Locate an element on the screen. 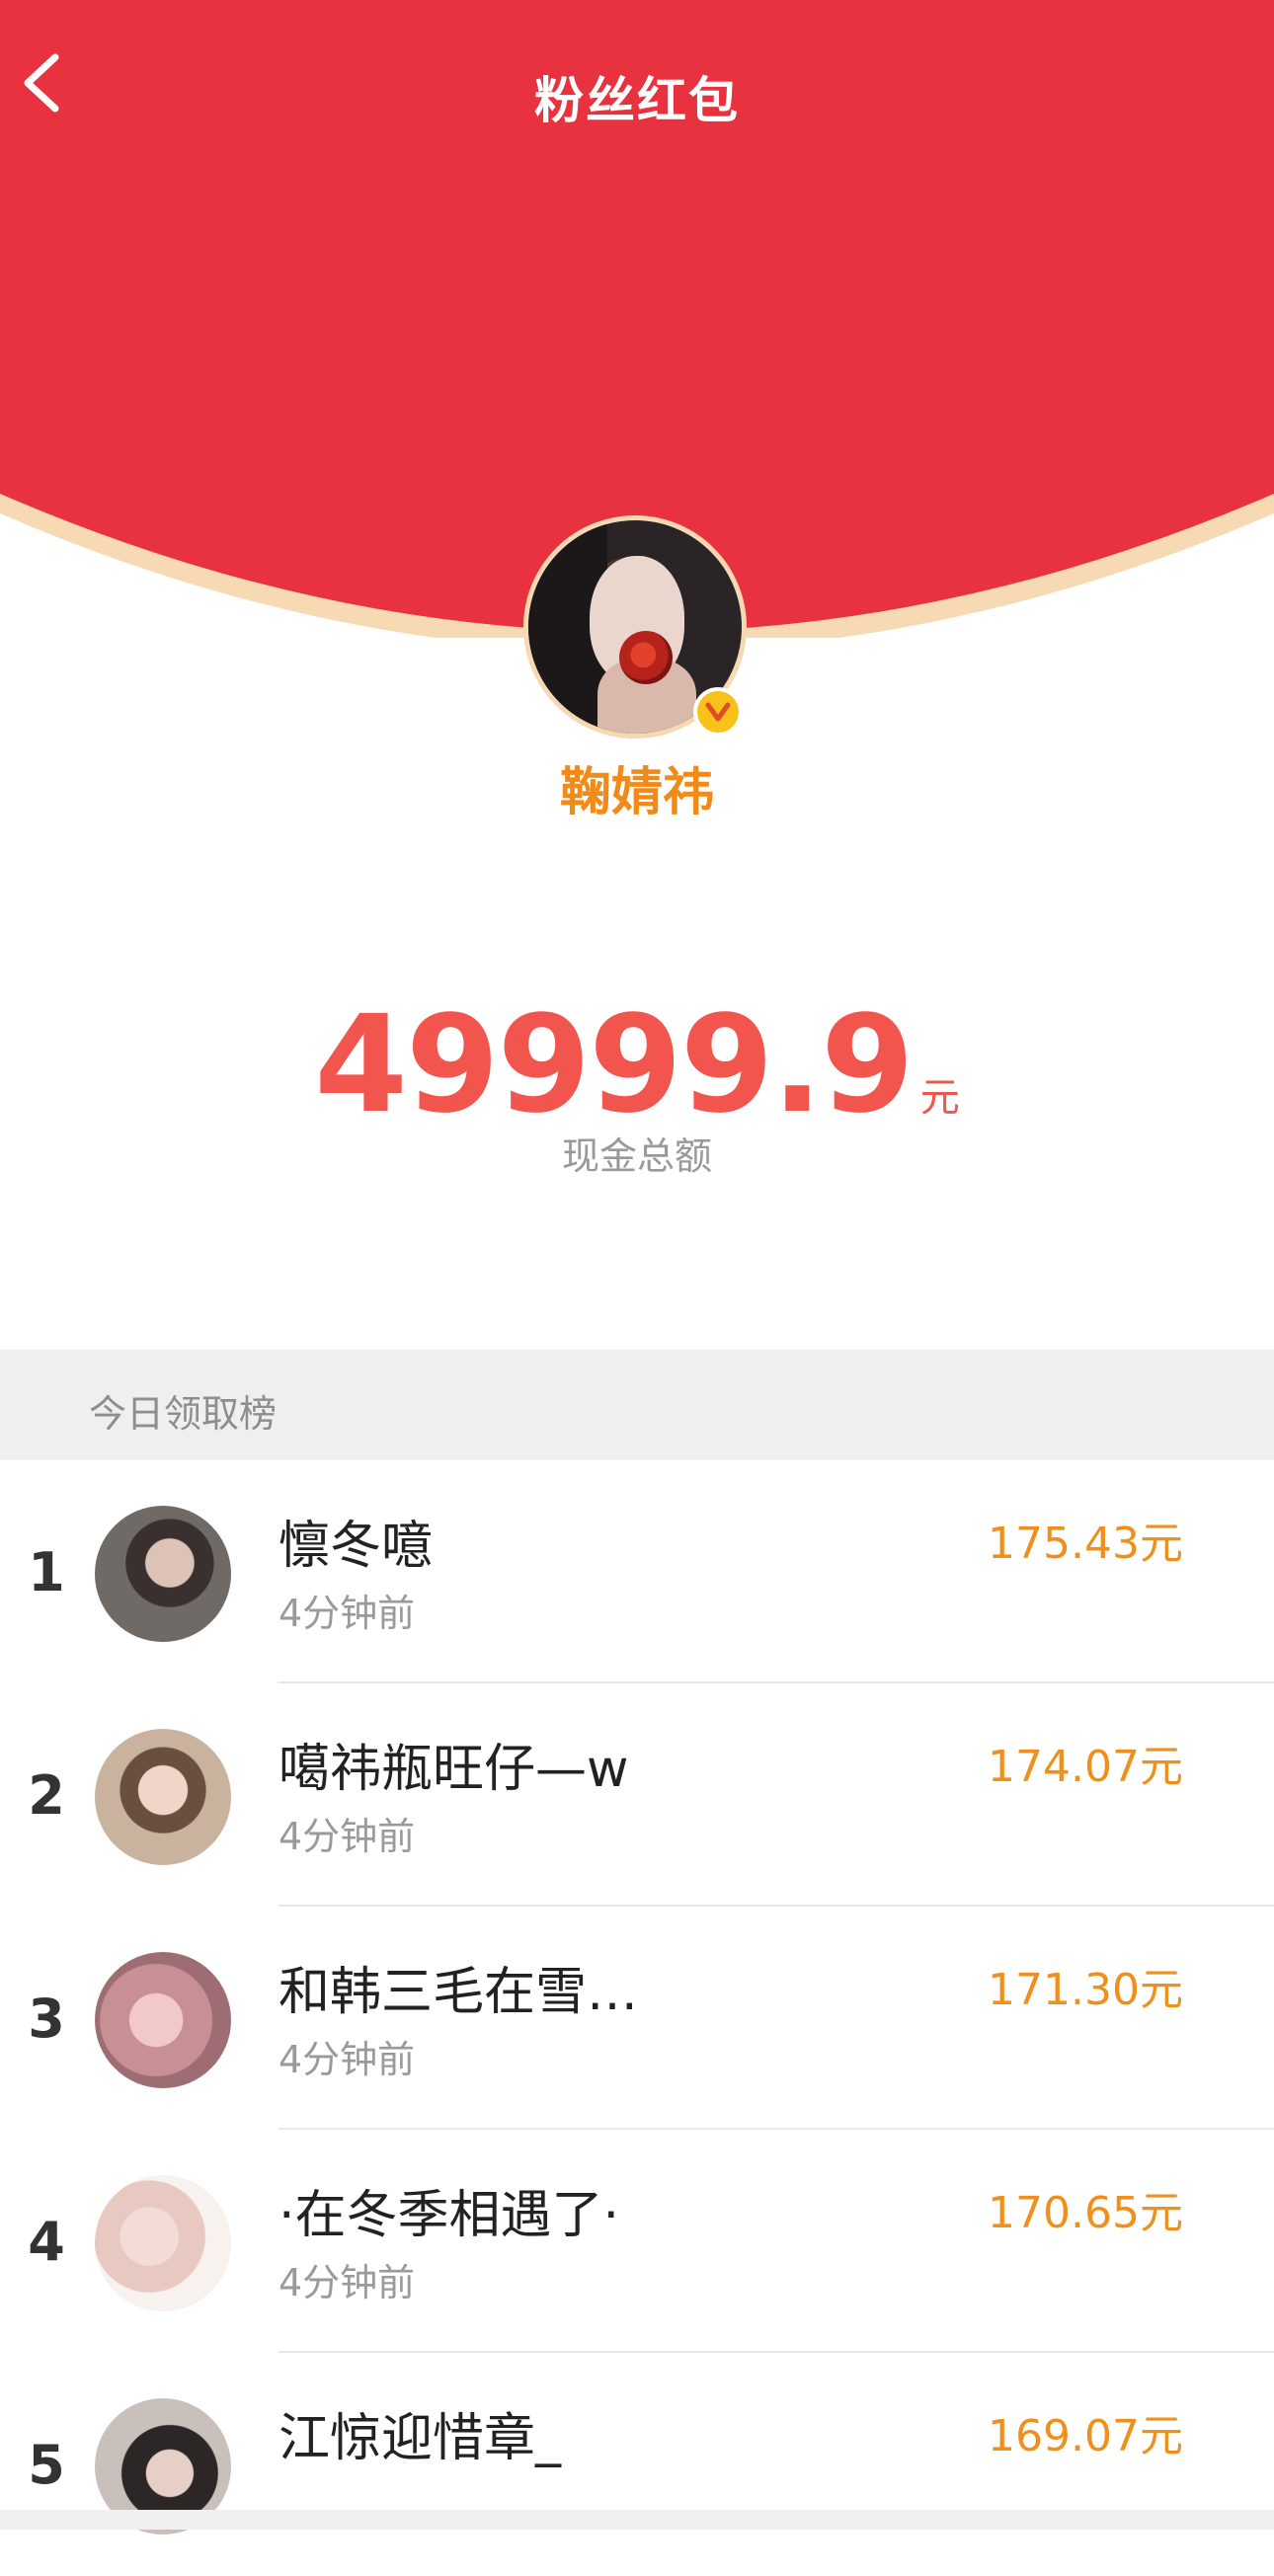 The width and height of the screenshot is (1274, 2576). amount-unit: 元 is located at coordinates (940, 1098).